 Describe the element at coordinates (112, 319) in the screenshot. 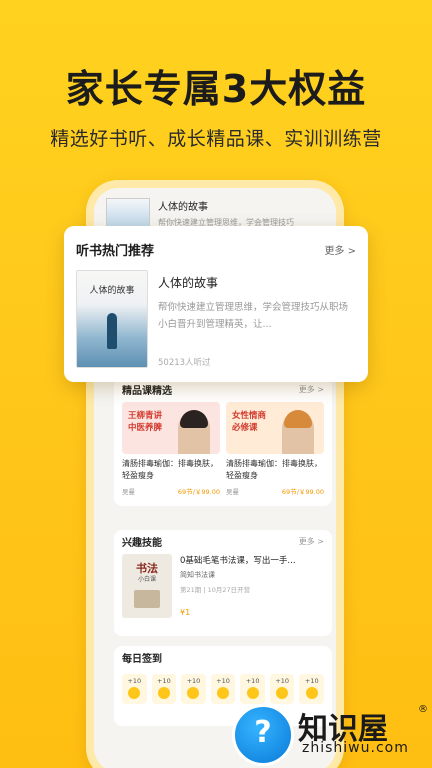

I see `book-cover: 人体的故事` at that location.